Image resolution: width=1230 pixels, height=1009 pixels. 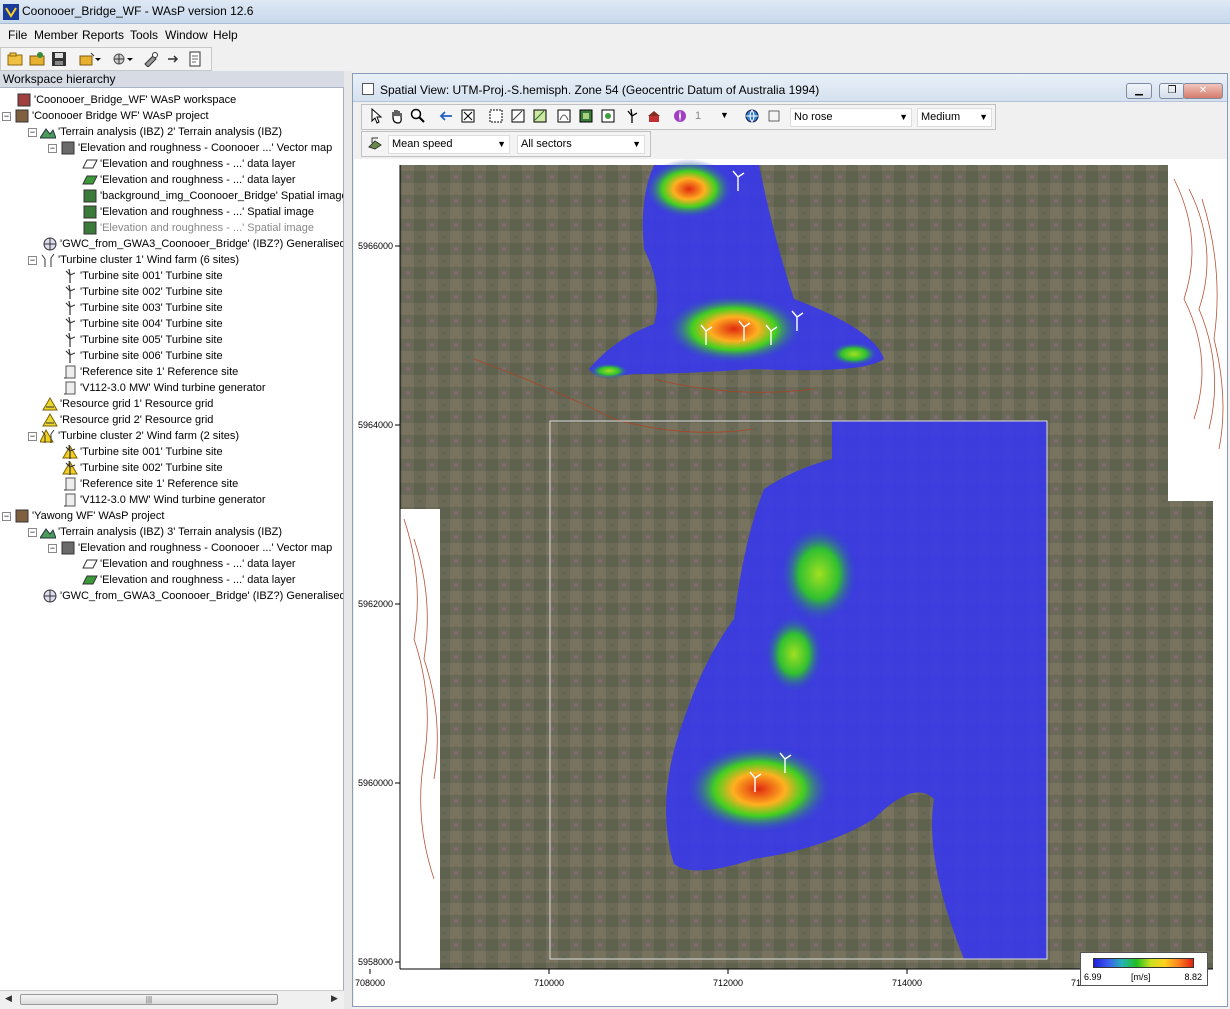 What do you see at coordinates (446, 116) in the screenshot?
I see `back-arrow-icon` at bounding box center [446, 116].